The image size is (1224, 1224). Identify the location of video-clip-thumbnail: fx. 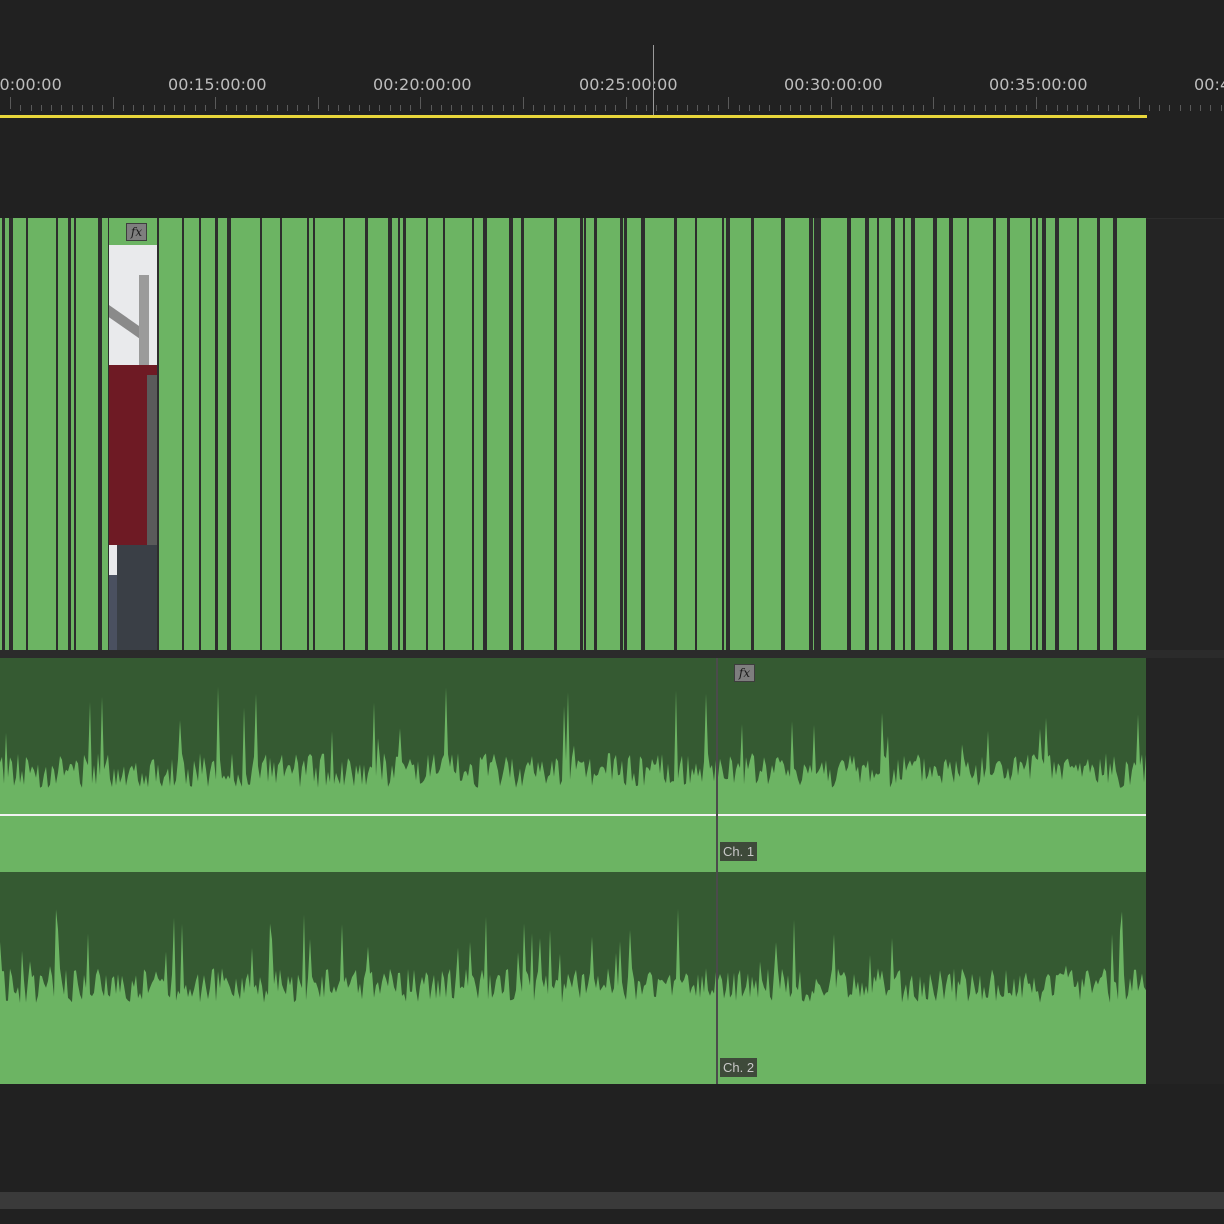
(133, 434).